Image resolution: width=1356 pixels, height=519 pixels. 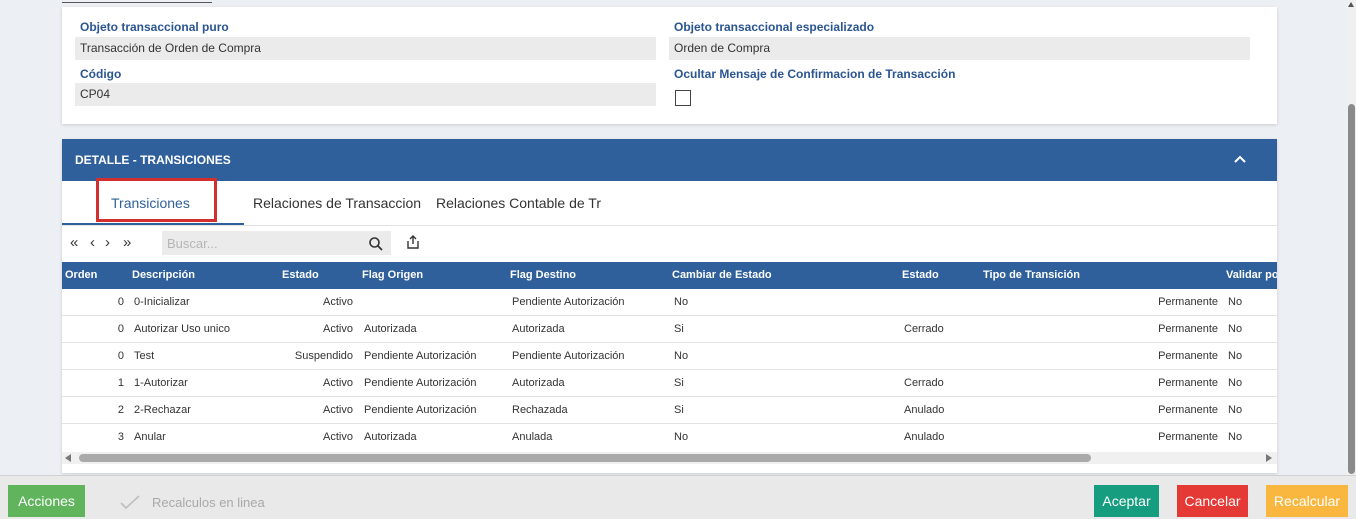 What do you see at coordinates (669, 244) in the screenshot?
I see `grid-toolbar: « ‹ › »` at bounding box center [669, 244].